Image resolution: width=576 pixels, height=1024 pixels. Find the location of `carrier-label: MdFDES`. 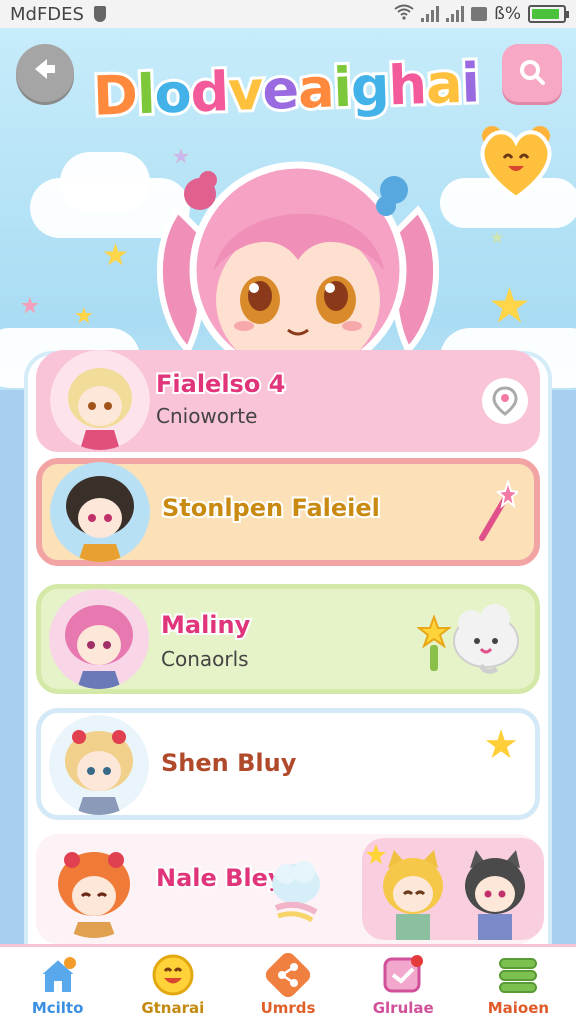

carrier-label: MdFDES is located at coordinates (47, 14).